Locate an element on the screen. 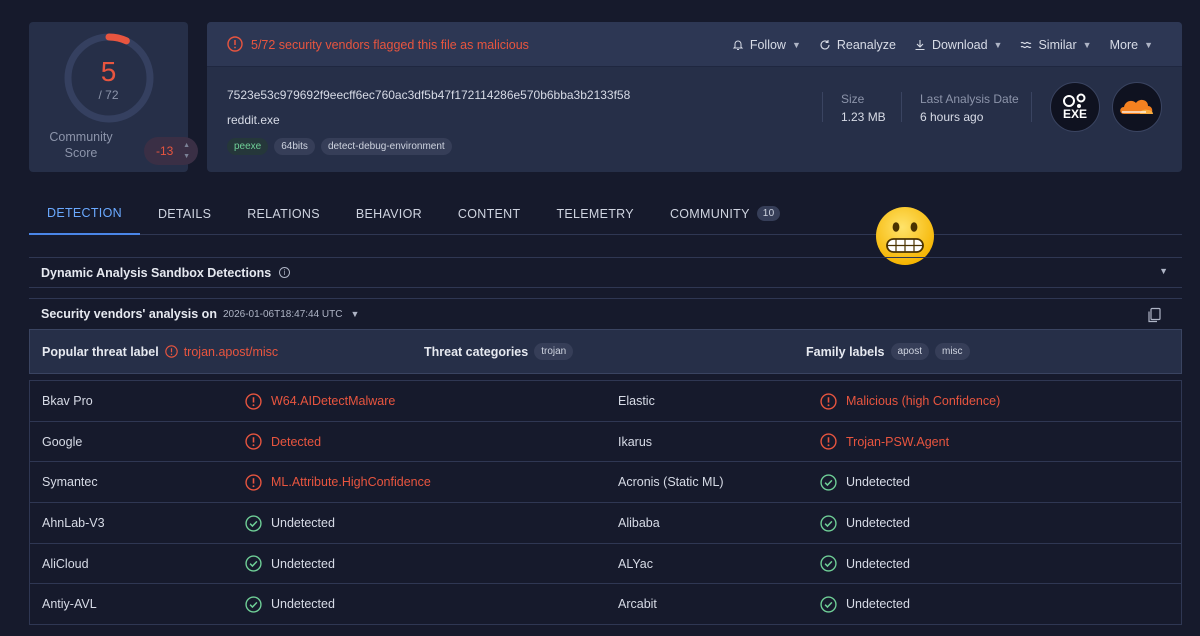  more-label: More is located at coordinates (1124, 45).